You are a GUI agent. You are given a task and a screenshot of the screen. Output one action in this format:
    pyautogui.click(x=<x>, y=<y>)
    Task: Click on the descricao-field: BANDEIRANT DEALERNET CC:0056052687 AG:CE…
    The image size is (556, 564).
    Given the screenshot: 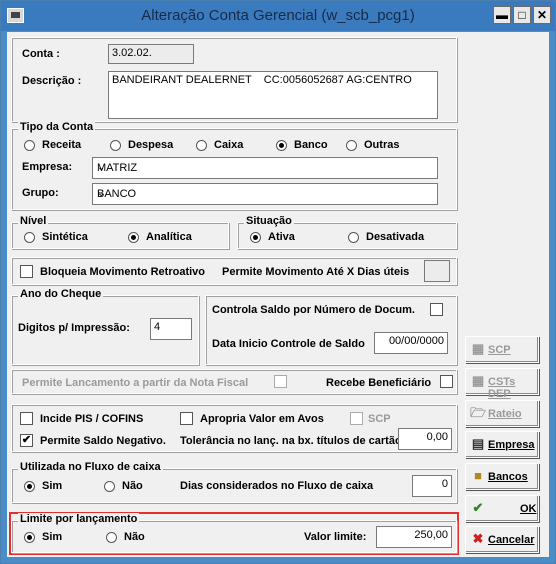 What is the action you would take?
    pyautogui.click(x=273, y=95)
    